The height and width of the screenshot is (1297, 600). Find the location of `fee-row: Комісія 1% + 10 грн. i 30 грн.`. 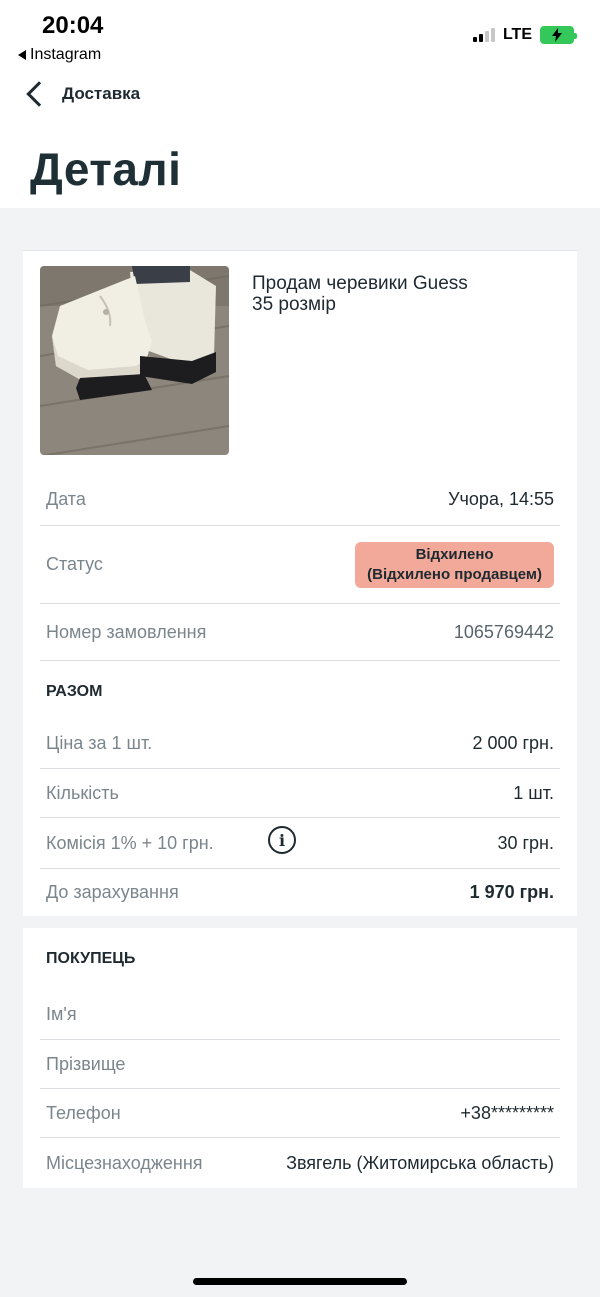

fee-row: Комісія 1% + 10 грн. i 30 грн. is located at coordinates (300, 843).